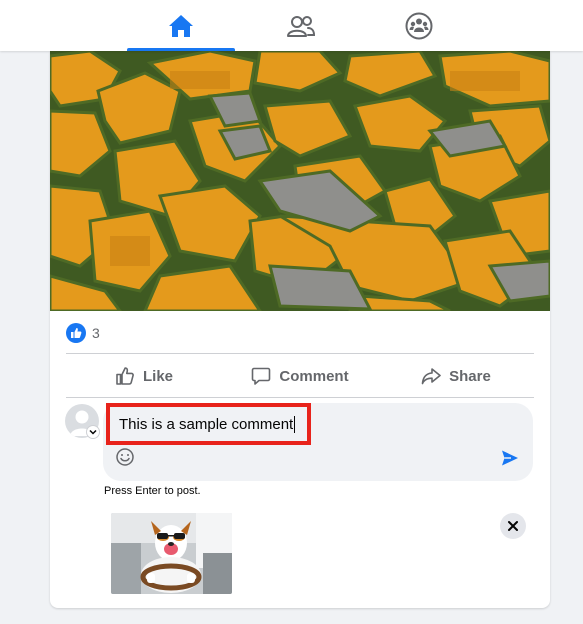 This screenshot has width=583, height=624. I want to click on send-icon, so click(510, 458).